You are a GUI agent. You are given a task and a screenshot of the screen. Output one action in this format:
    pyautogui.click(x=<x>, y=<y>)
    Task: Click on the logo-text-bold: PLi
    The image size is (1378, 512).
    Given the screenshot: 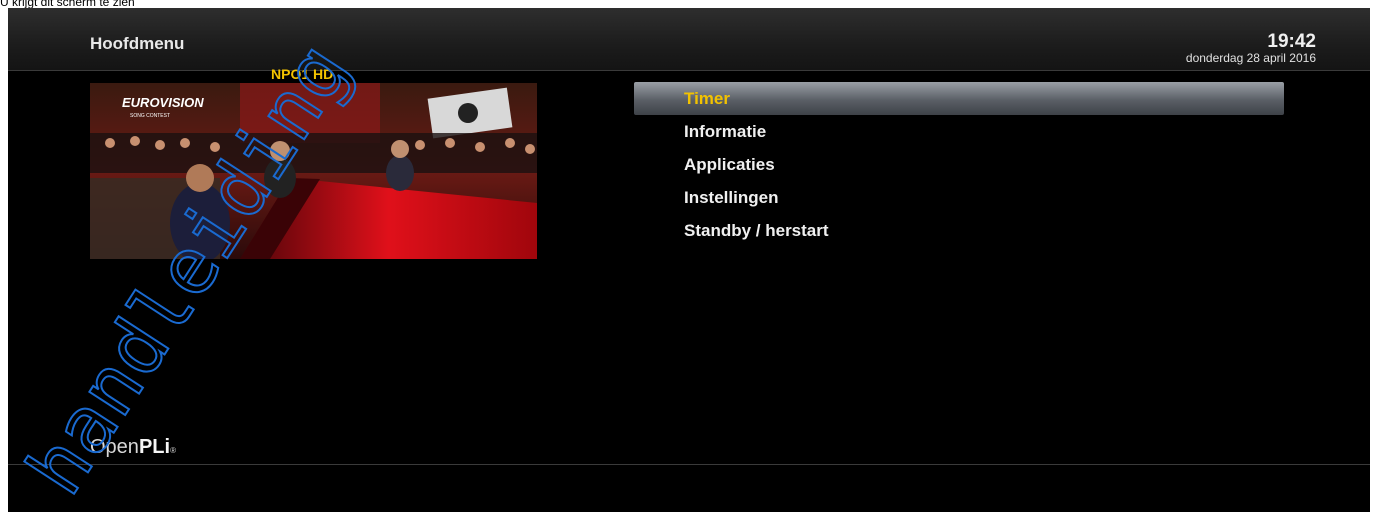 What is the action you would take?
    pyautogui.click(x=154, y=447)
    